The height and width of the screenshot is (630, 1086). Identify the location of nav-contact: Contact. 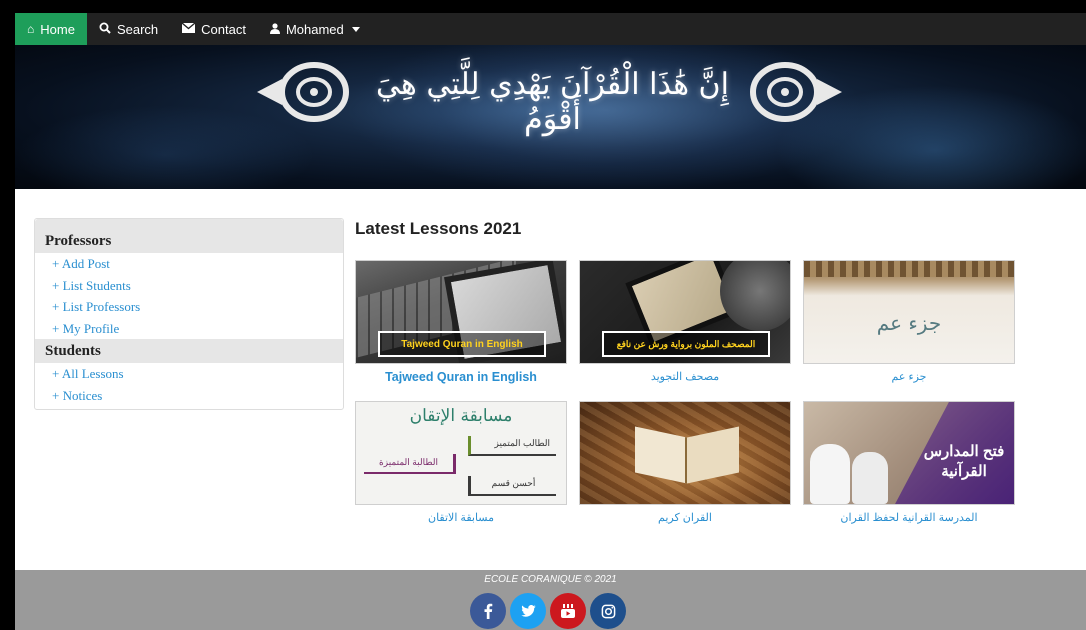
(214, 29).